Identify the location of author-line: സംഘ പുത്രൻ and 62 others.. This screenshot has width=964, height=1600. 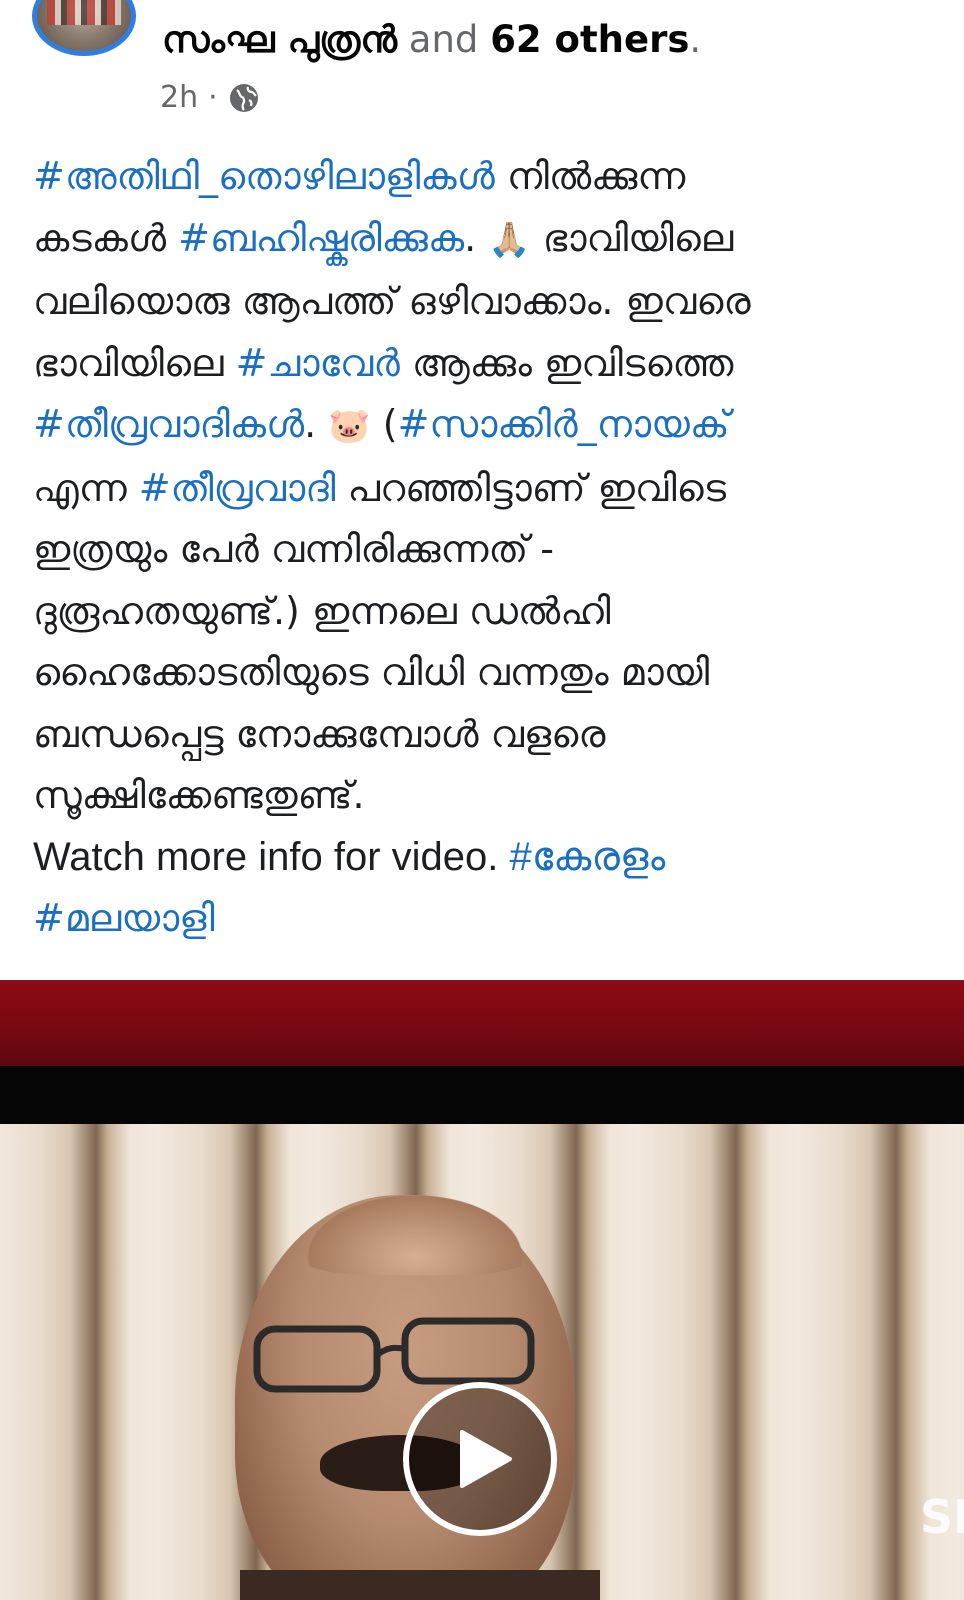
(431, 40).